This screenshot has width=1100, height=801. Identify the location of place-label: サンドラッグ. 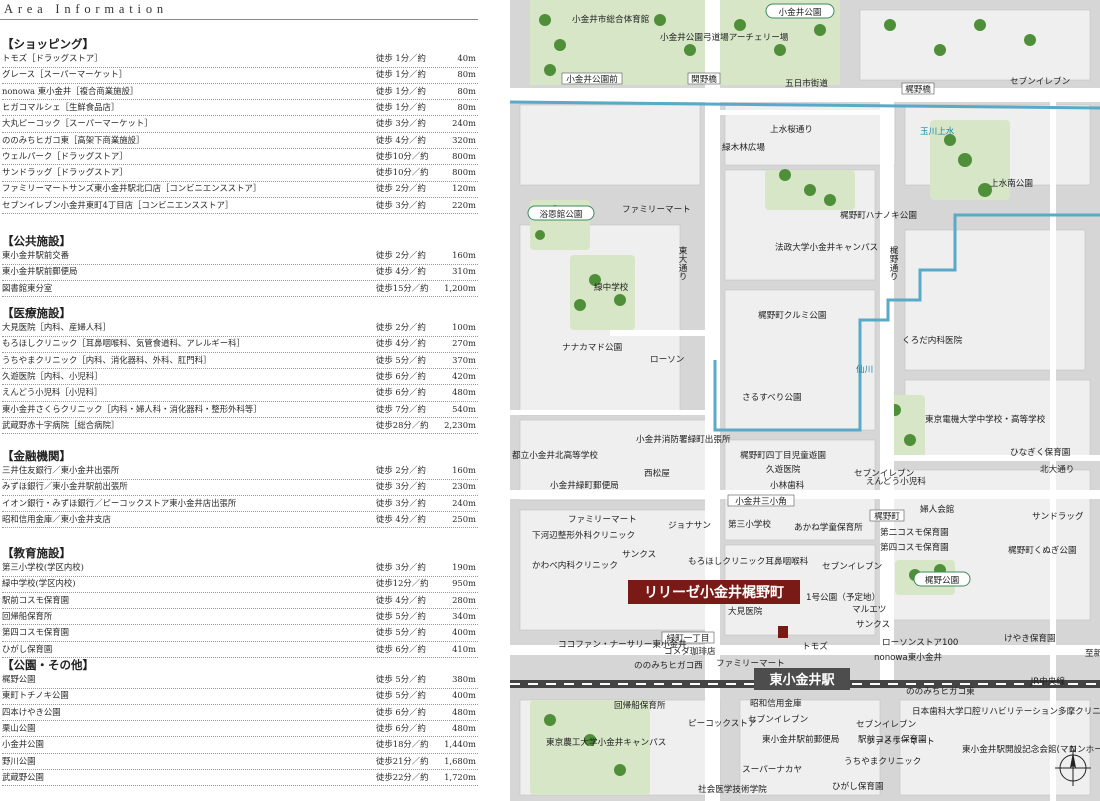
(1058, 516).